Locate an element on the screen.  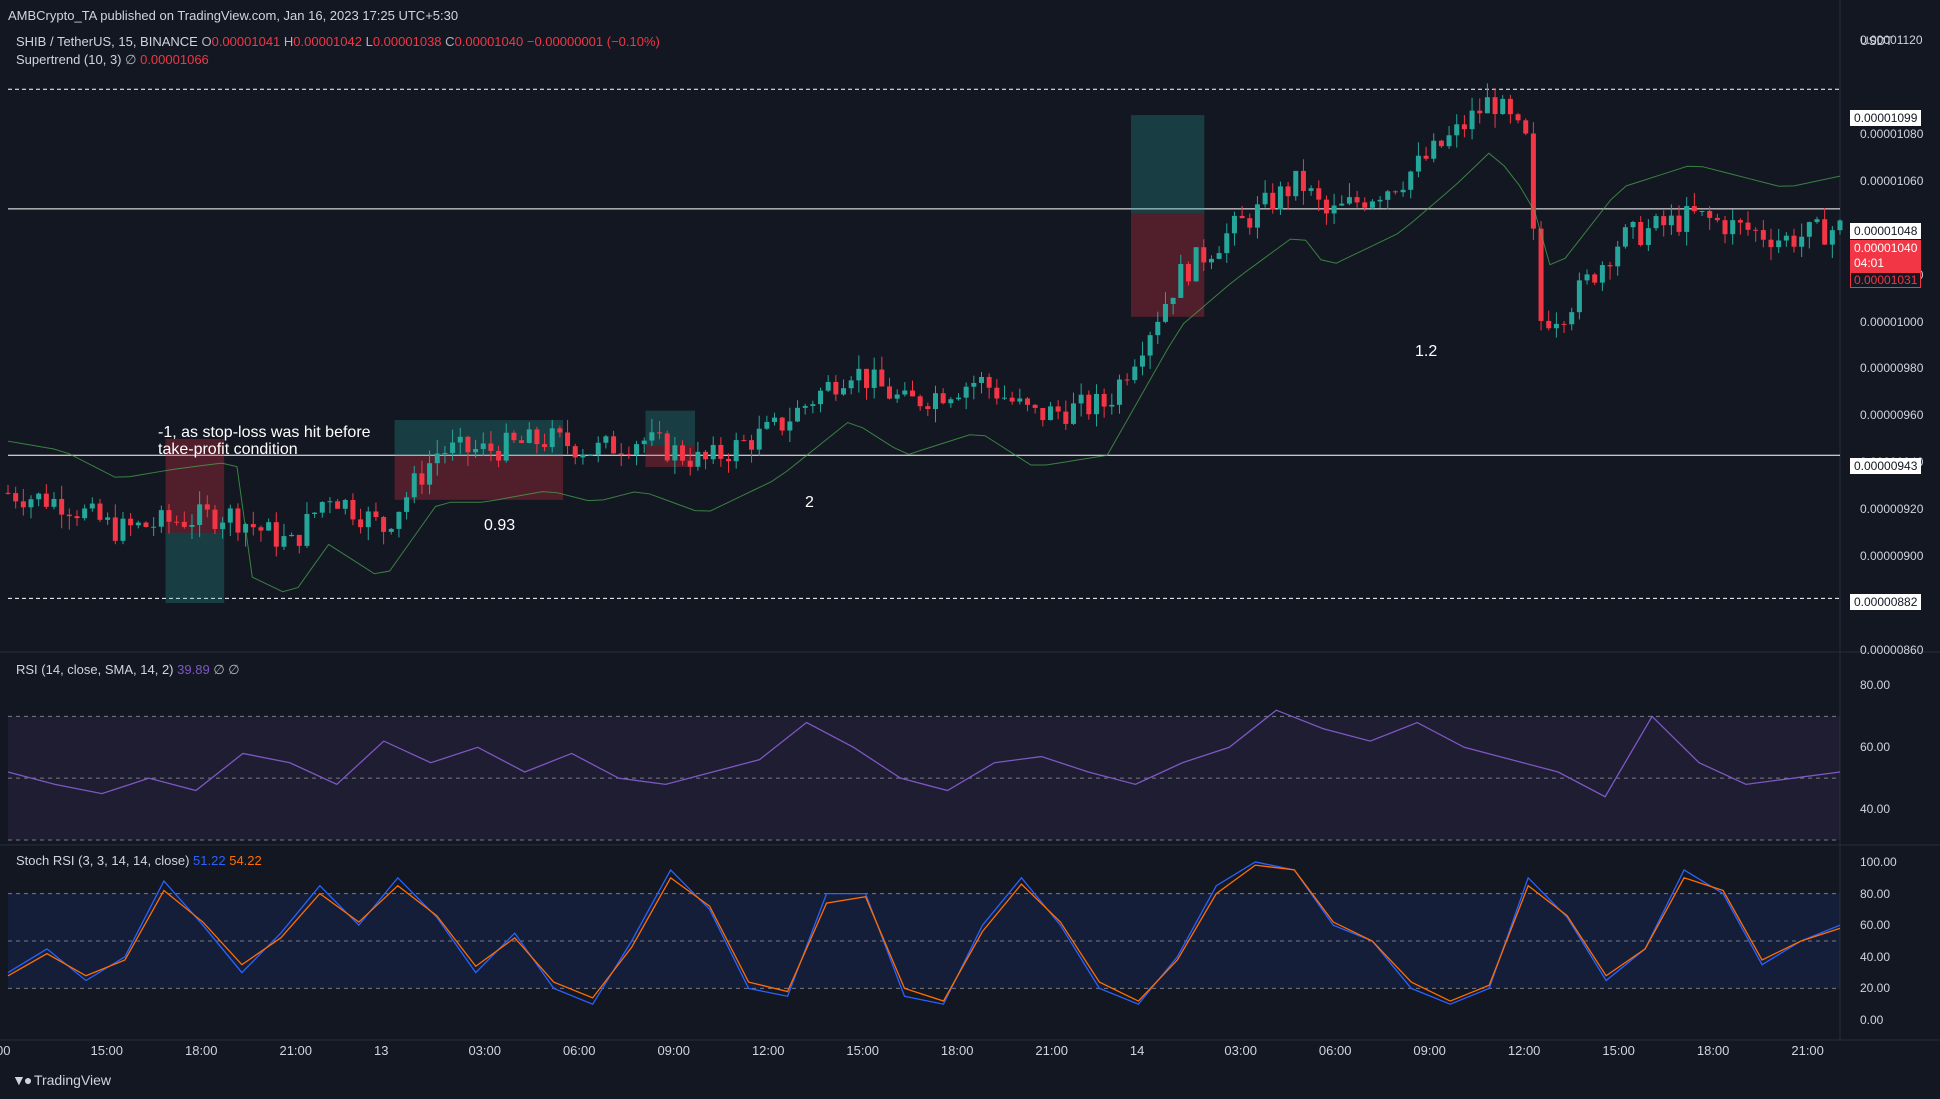
price-tick-label: 0.00001000 is located at coordinates (1892, 321).